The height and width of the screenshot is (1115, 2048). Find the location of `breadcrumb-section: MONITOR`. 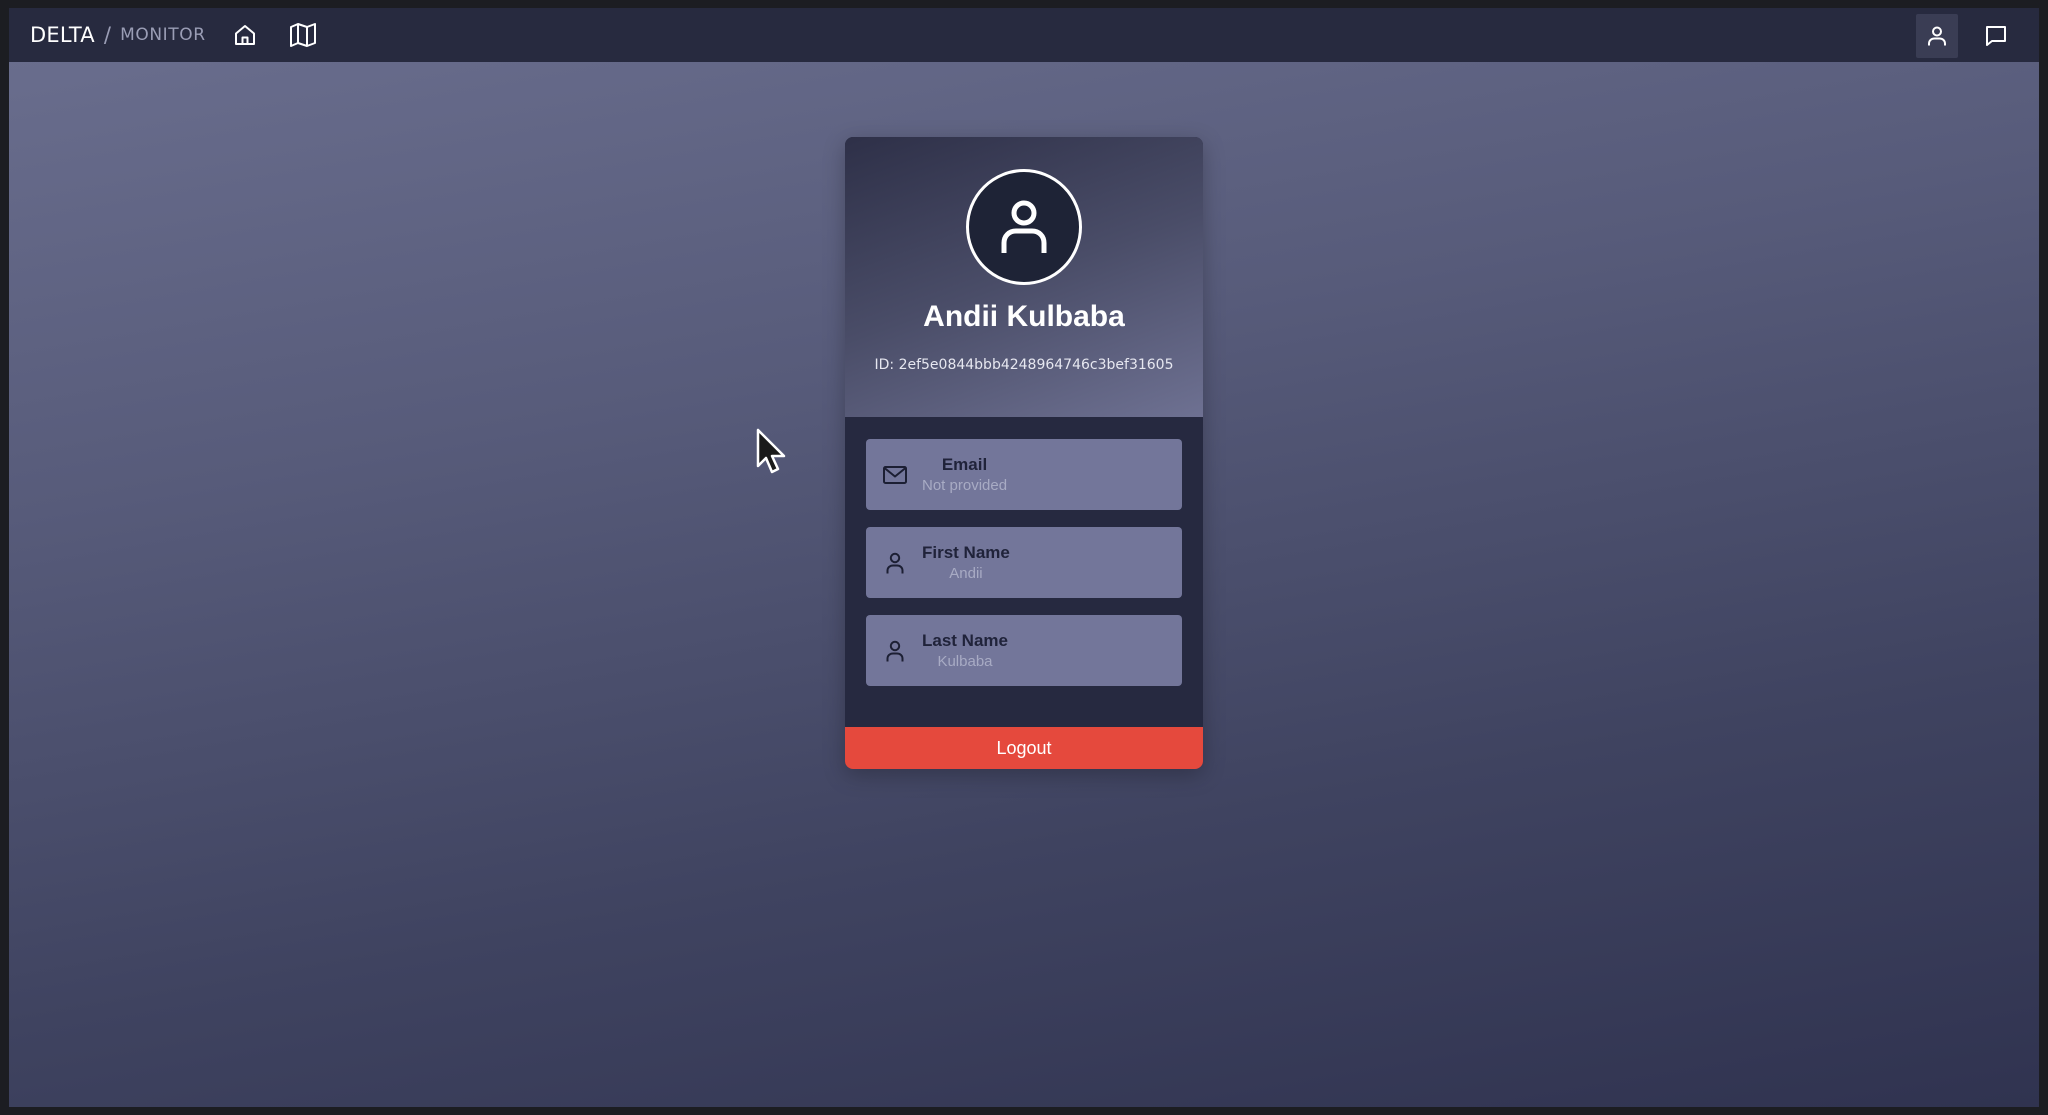

breadcrumb-section: MONITOR is located at coordinates (163, 35).